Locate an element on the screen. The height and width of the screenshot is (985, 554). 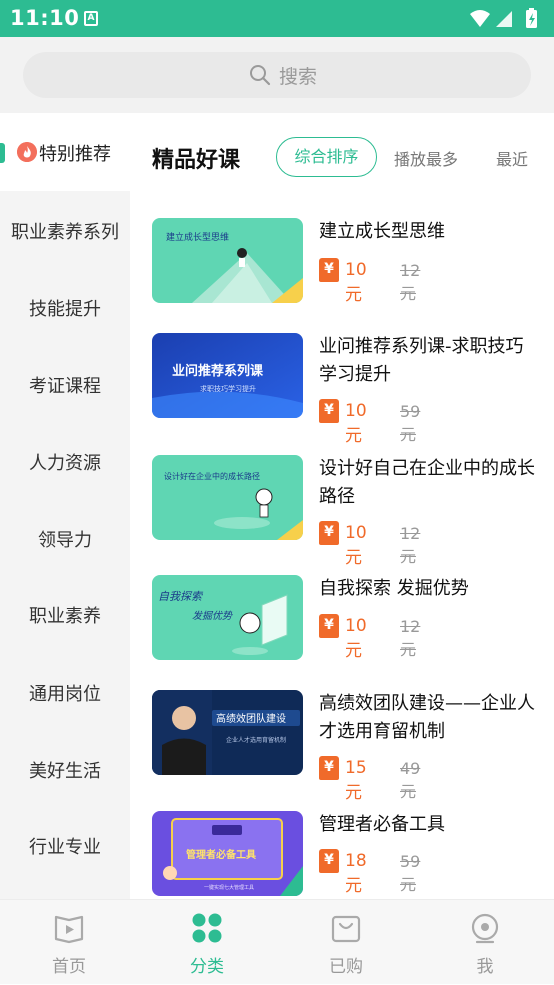
sort-recent-button: 最近 is located at coordinates (512, 158).